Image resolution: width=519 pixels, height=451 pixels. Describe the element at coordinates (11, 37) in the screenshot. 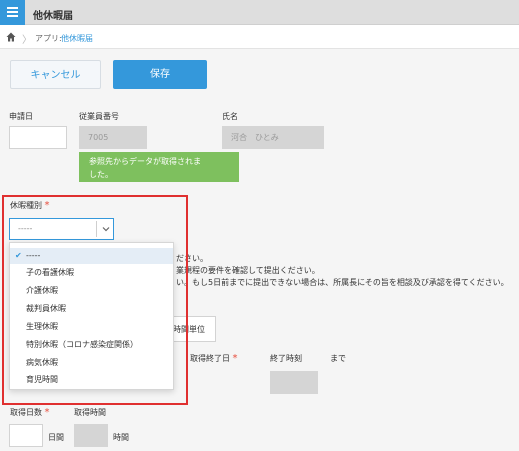

I see `home-icon` at that location.